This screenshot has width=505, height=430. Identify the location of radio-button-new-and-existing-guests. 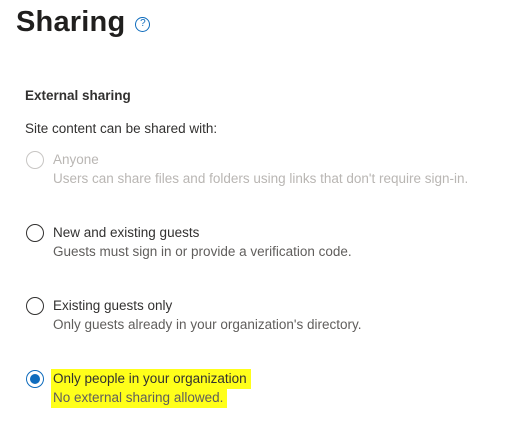
(35, 233).